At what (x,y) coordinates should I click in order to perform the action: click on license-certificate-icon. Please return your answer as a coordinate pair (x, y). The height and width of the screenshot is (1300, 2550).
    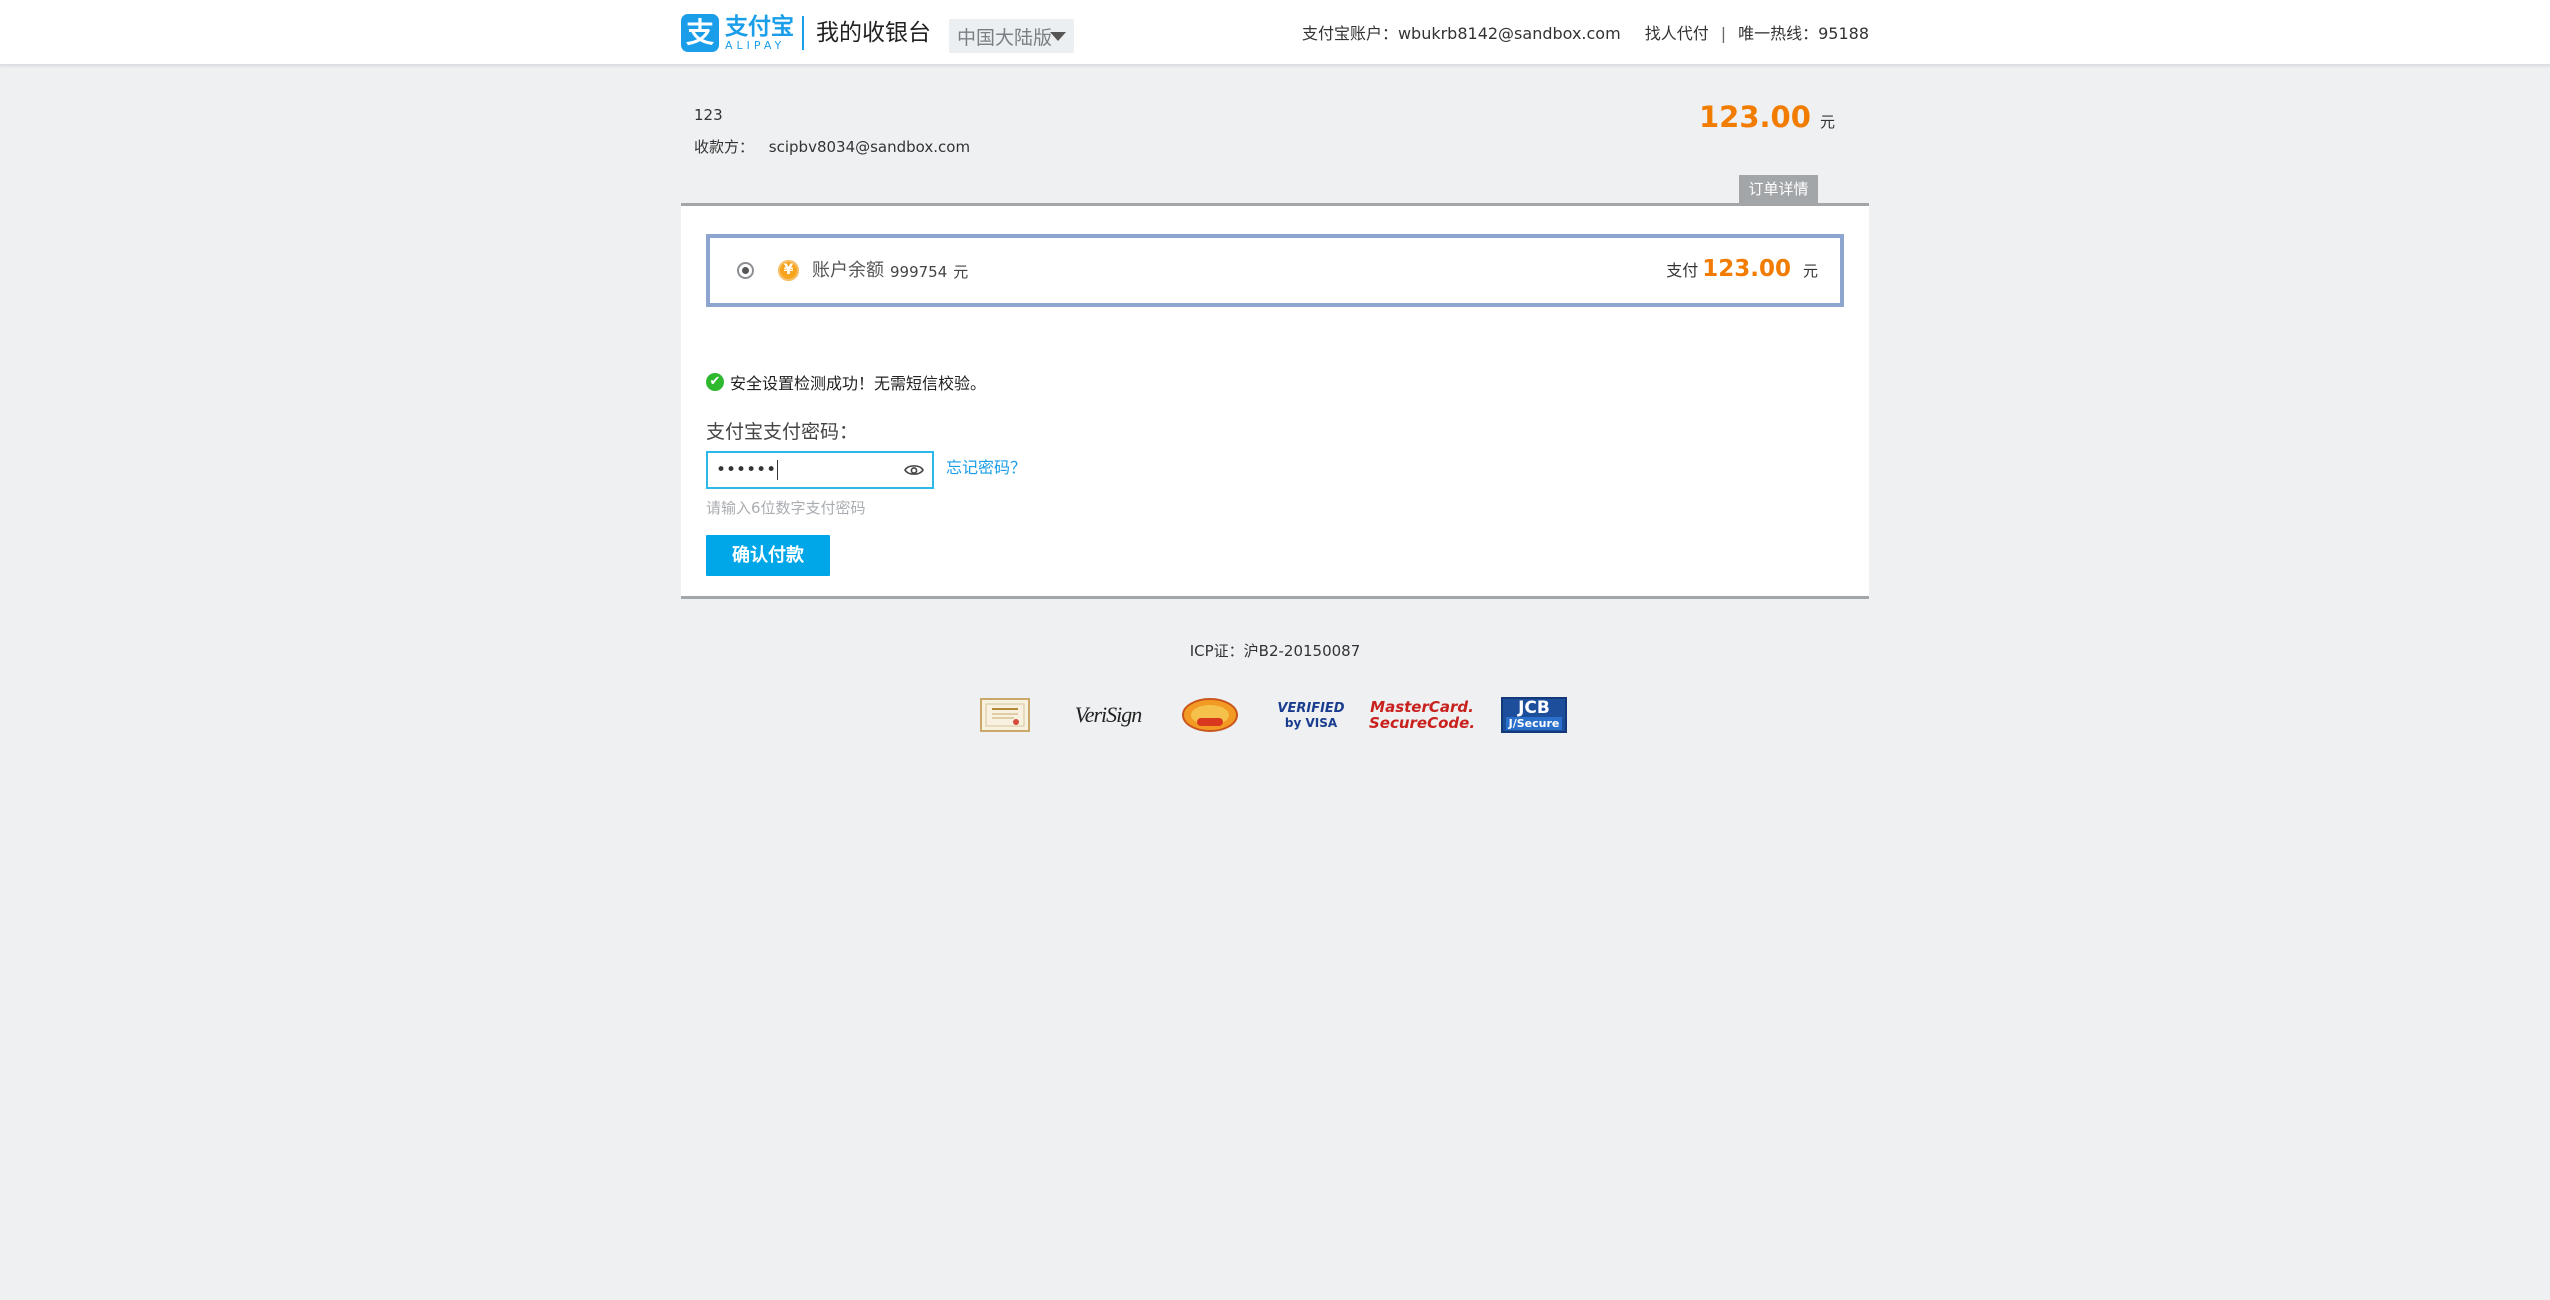
    Looking at the image, I should click on (1005, 715).